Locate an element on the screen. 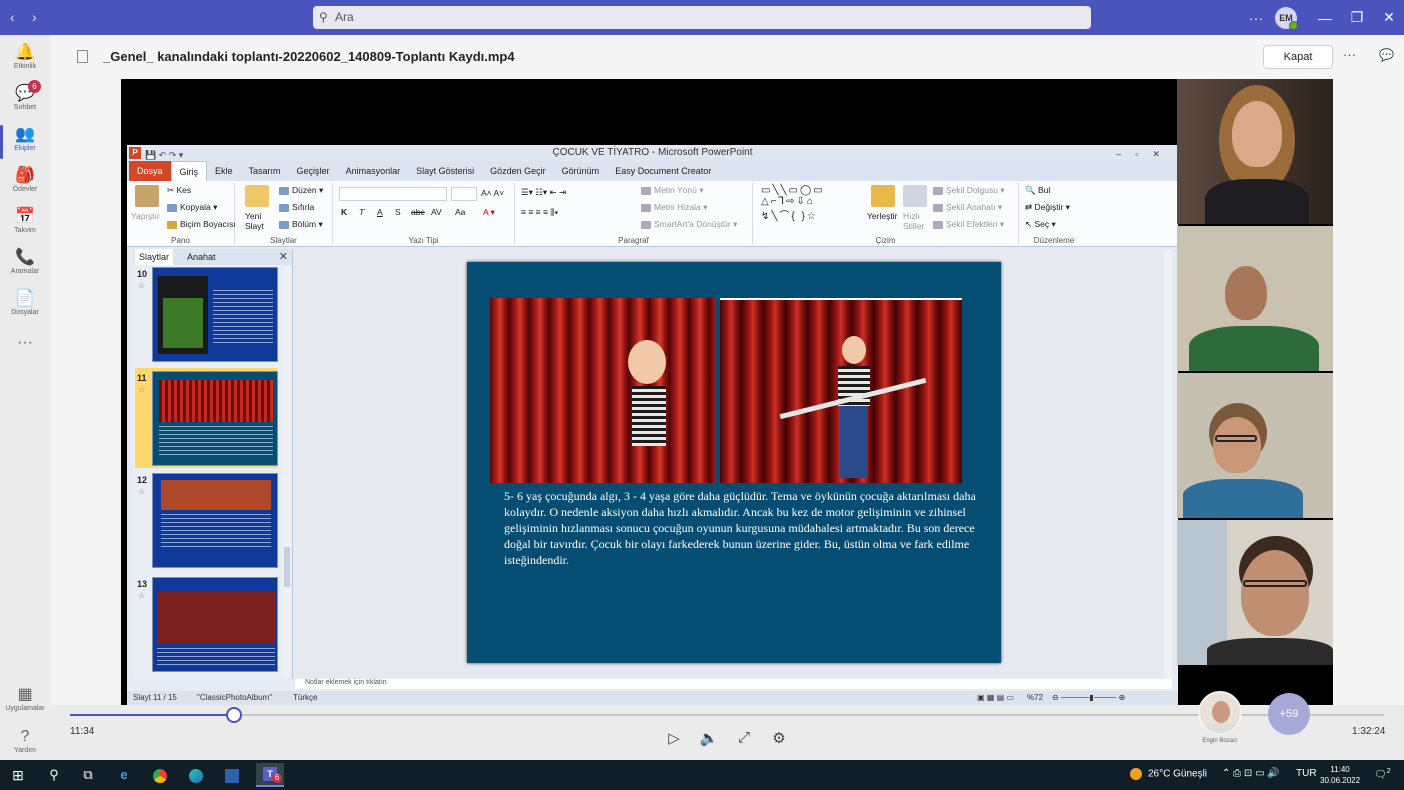 Image resolution: width=1404 pixels, height=790 pixels. shapes-gallery: ▭╲╲▭◯▭ △⌐⅂⇨⇩⌂ ↯╲⌒{ }☆ is located at coordinates (793, 203).